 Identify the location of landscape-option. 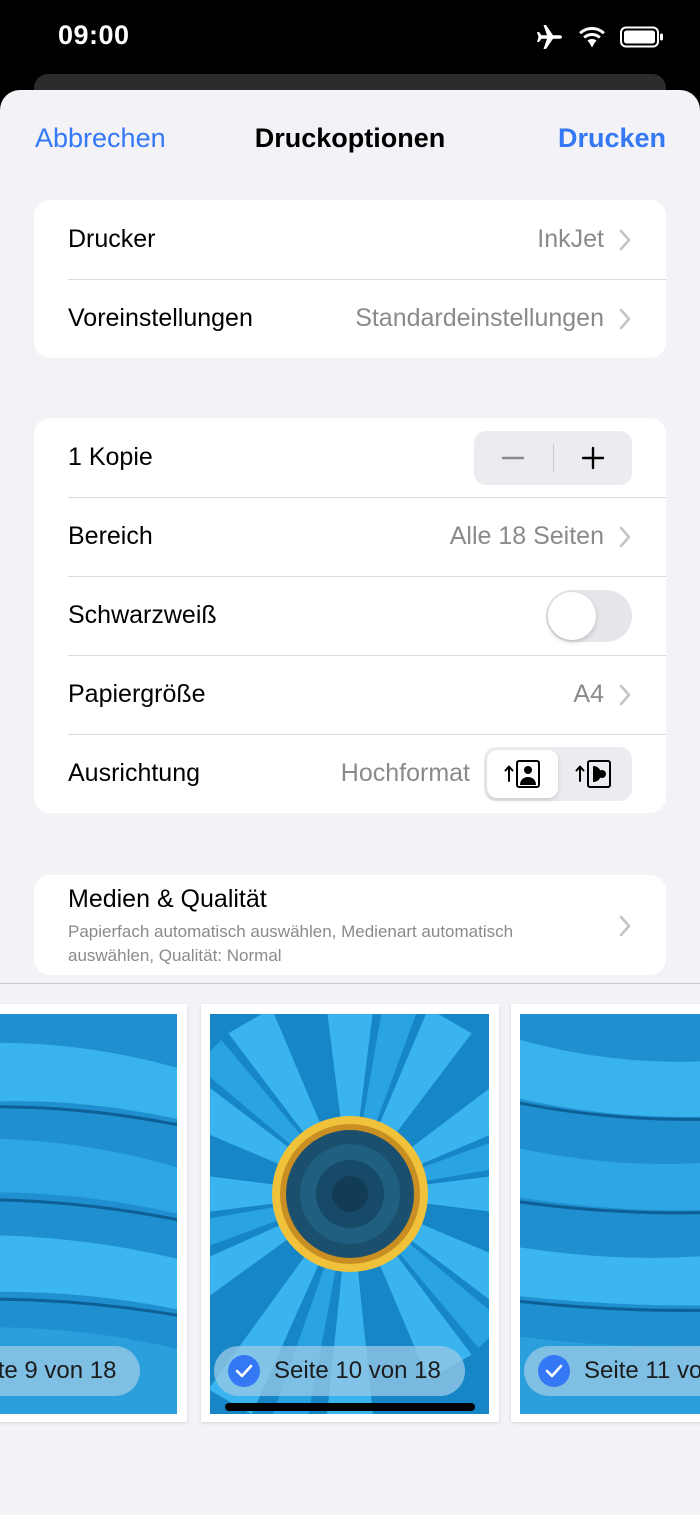
(593, 774).